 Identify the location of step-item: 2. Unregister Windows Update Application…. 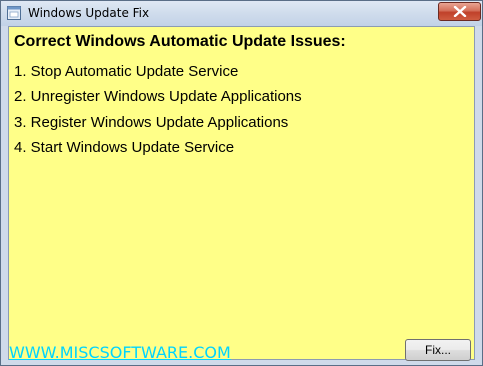
(158, 97).